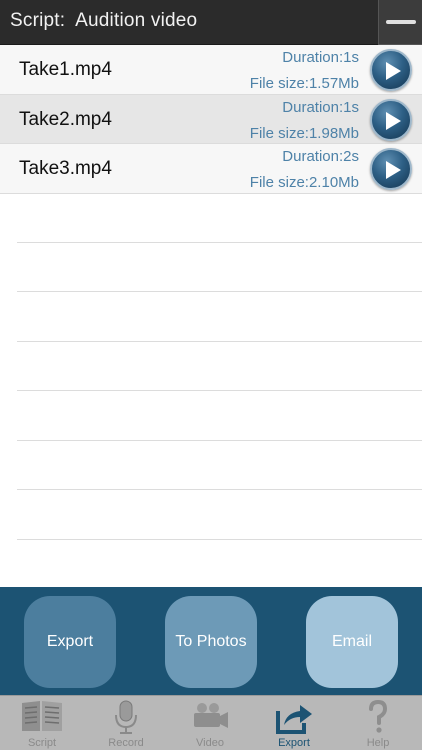 The width and height of the screenshot is (422, 750). I want to click on take-row: Take2.mp4 Duration:1s File size:1.98Mb, so click(211, 119).